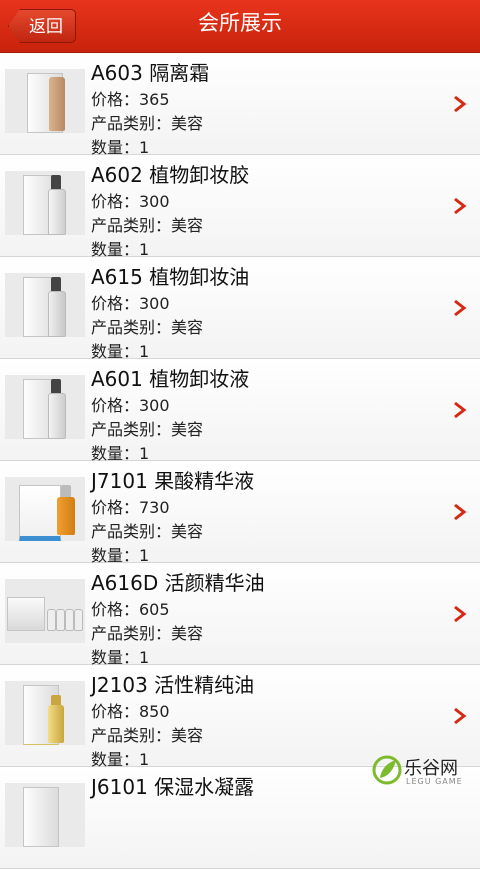  Describe the element at coordinates (170, 379) in the screenshot. I see `product-name: A601 植物卸妆液` at that location.